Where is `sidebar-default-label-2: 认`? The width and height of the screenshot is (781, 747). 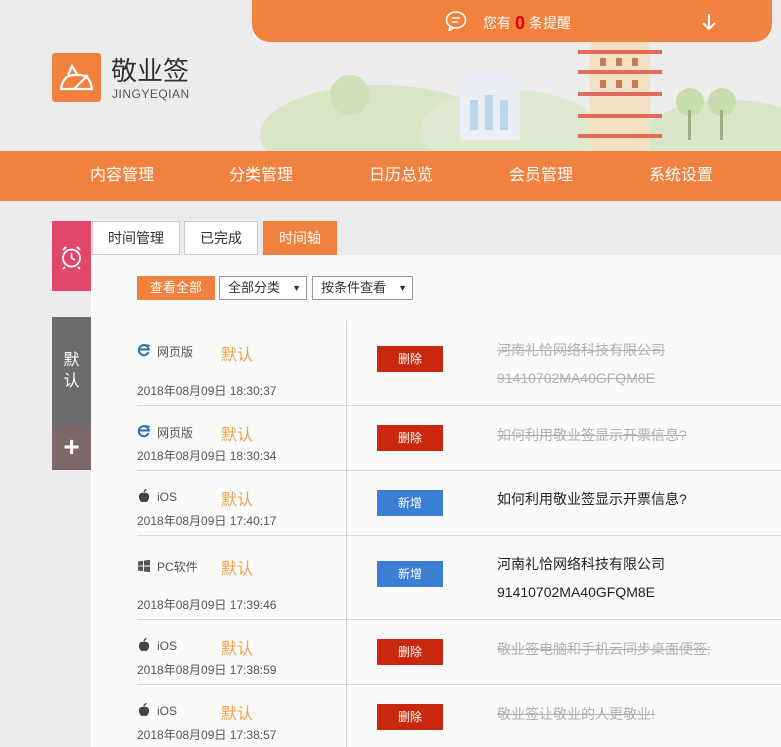
sidebar-default-label-2: 认 is located at coordinates (71, 381).